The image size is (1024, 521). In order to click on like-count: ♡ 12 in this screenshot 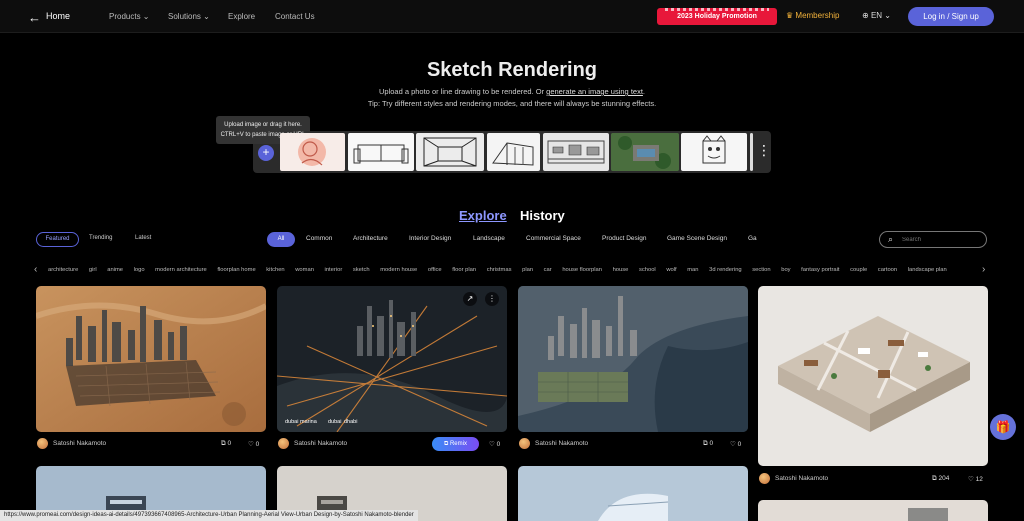, I will do `click(975, 479)`.